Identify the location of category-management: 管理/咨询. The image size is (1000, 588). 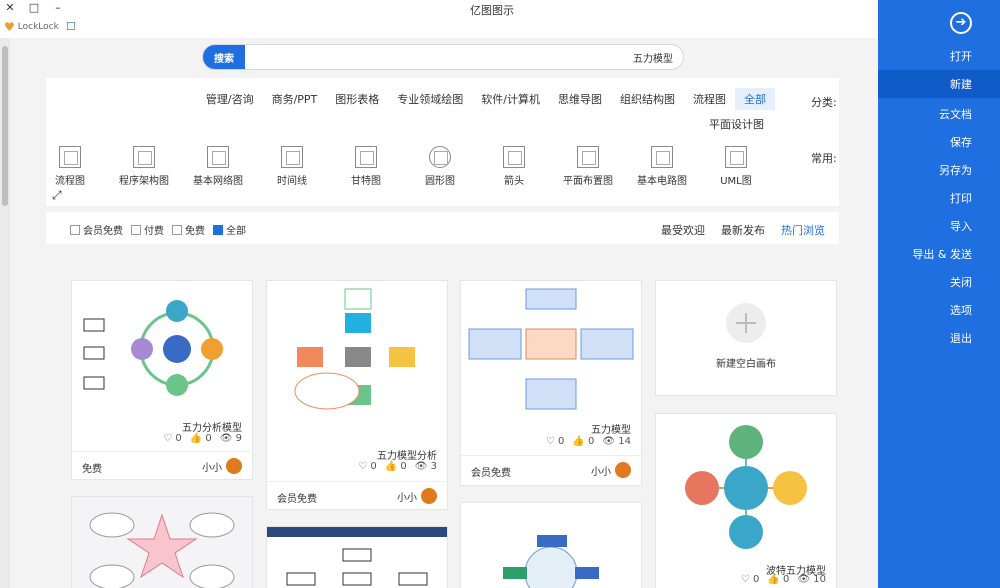
(230, 99).